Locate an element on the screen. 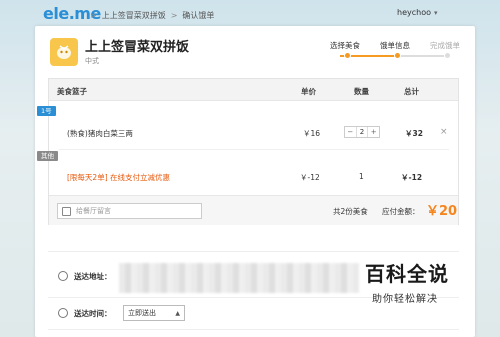  shop-category: 中式 is located at coordinates (92, 61).